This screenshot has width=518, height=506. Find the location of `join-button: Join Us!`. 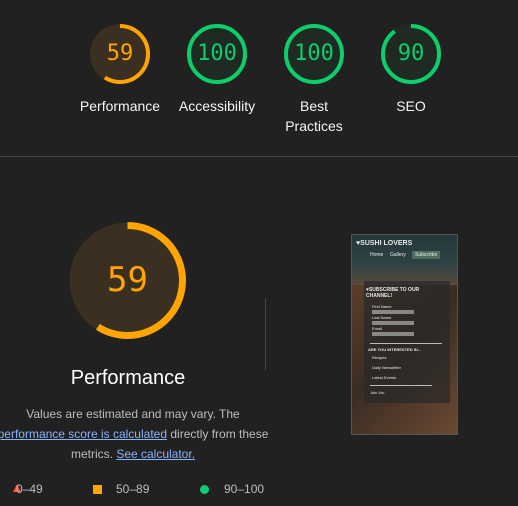

join-button: Join Us! is located at coordinates (377, 392).